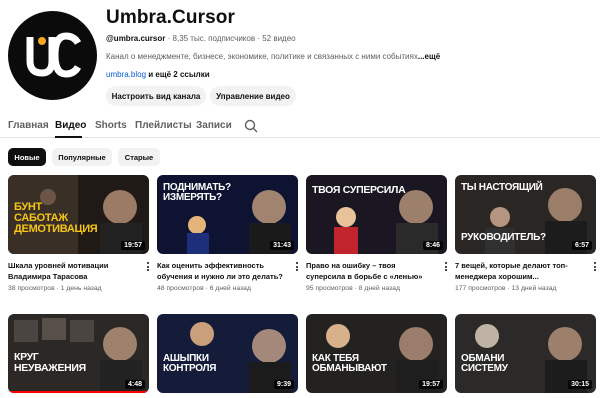 This screenshot has height=398, width=600. Describe the element at coordinates (503, 237) in the screenshot. I see `thumbnail-caption-line: РУКОВОДИТЕЛЬ?` at that location.